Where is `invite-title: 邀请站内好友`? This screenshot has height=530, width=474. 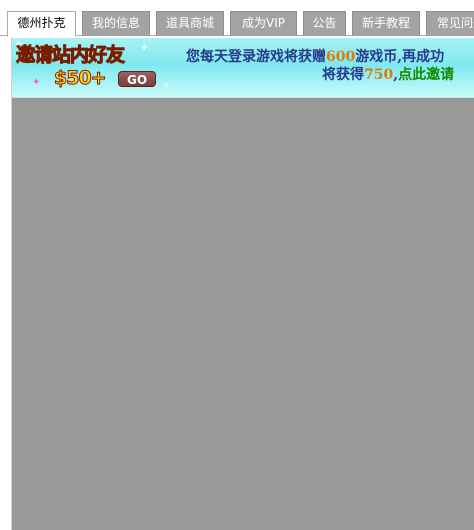 invite-title: 邀请站内好友 is located at coordinates (70, 55).